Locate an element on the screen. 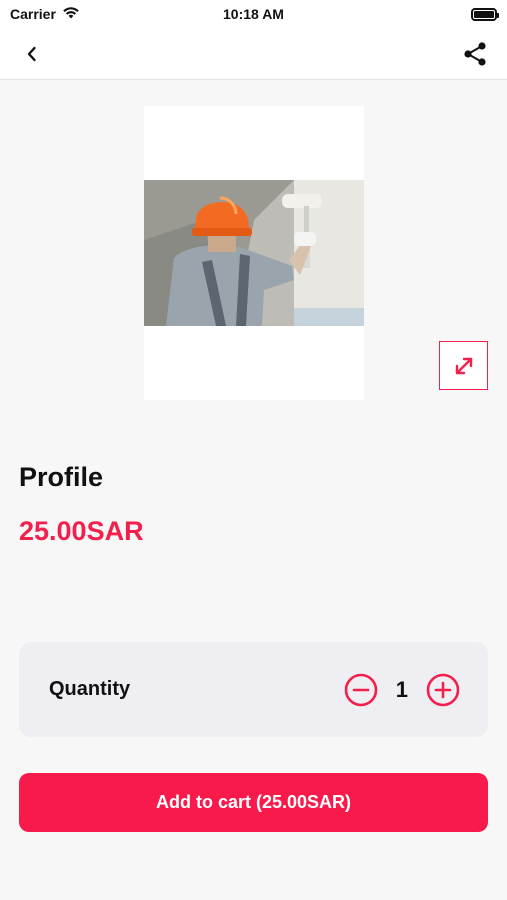 The image size is (507, 900). wifi-icon is located at coordinates (71, 14).